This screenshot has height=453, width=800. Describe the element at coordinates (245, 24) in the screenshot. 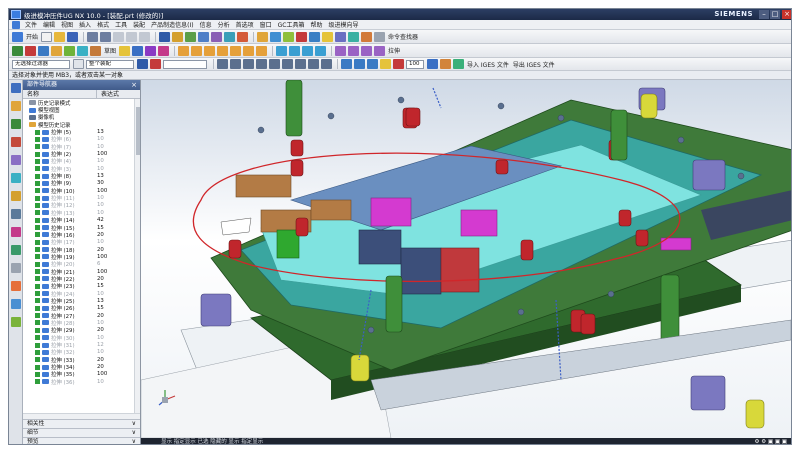

I see `menu-preferences: 首选项` at that location.